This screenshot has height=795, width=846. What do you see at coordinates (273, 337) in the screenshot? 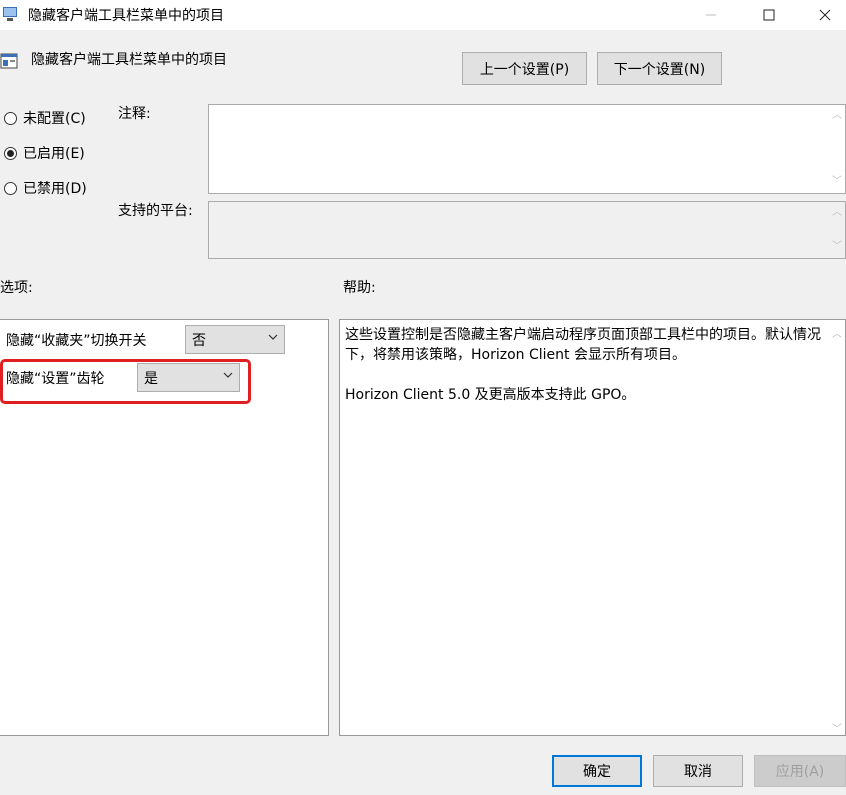
I see `chevron-down-icon` at bounding box center [273, 337].